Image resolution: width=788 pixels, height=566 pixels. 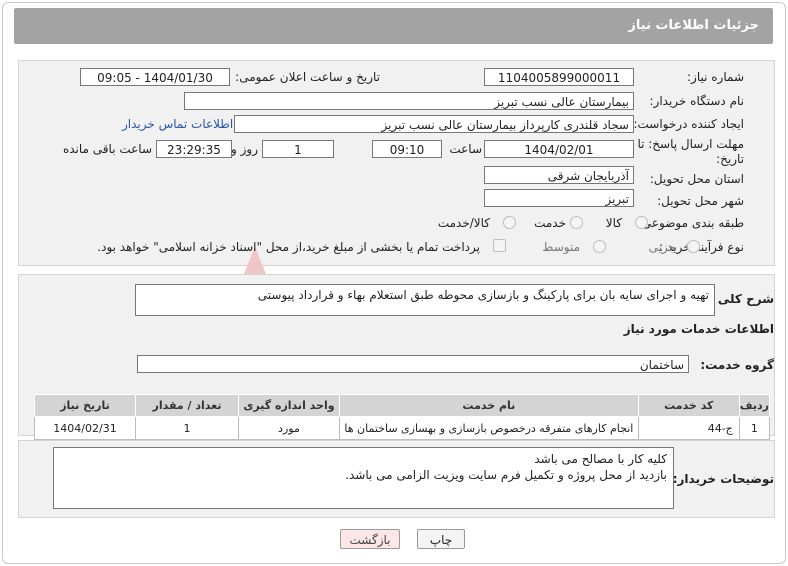 I want to click on process-option-medium: متوسط, so click(x=561, y=247).